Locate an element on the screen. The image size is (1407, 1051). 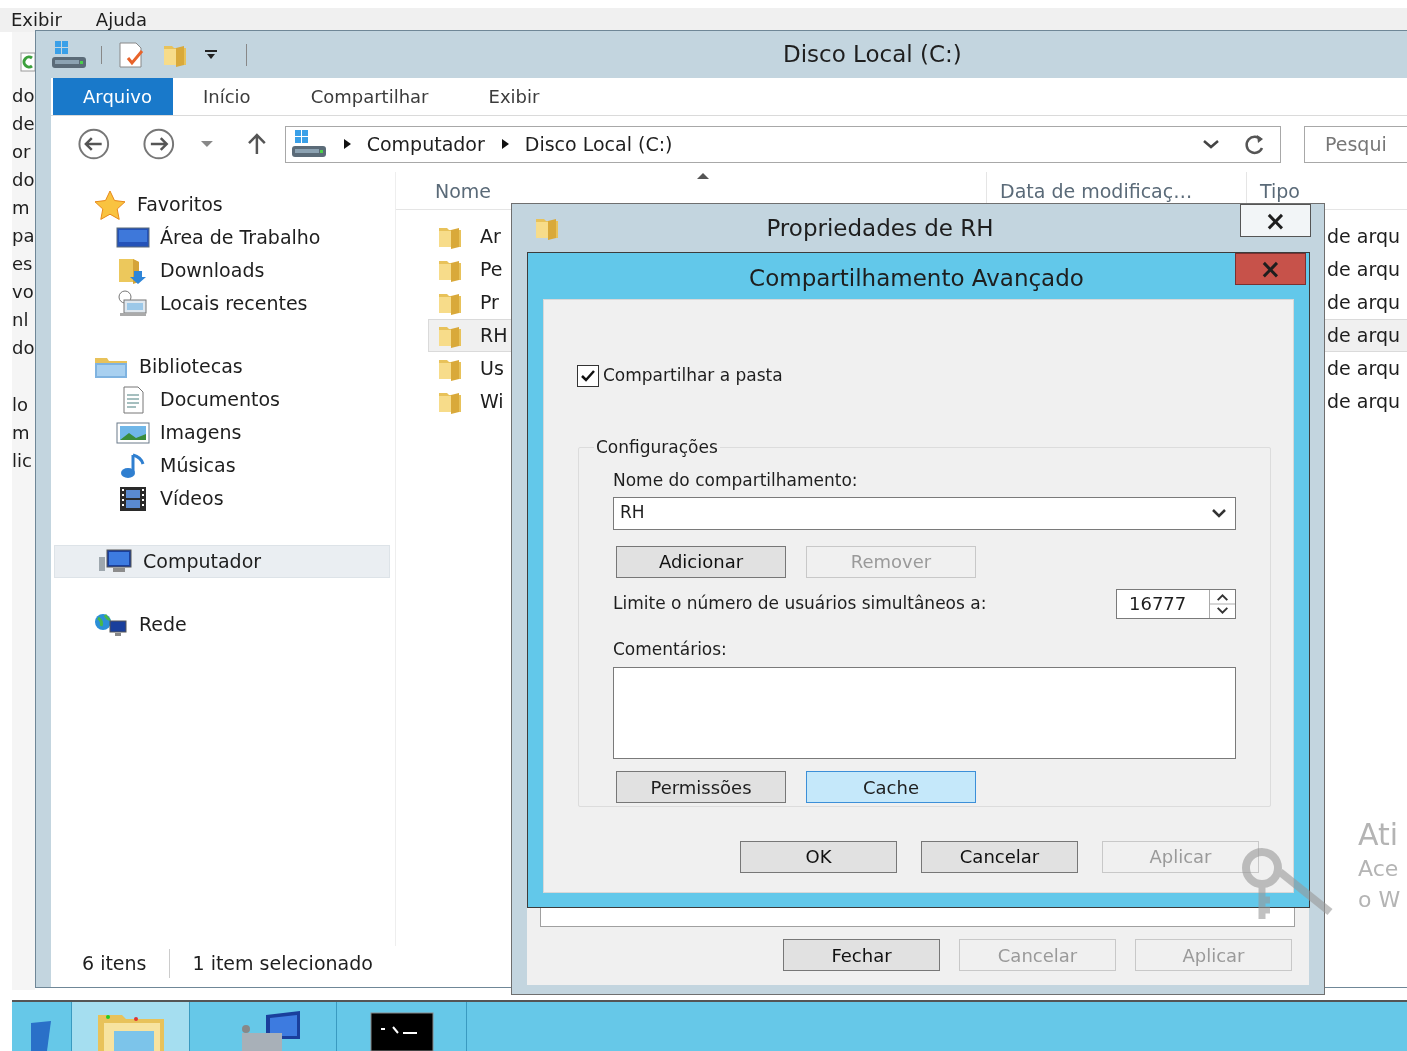
file-name: Us is located at coordinates (492, 369).